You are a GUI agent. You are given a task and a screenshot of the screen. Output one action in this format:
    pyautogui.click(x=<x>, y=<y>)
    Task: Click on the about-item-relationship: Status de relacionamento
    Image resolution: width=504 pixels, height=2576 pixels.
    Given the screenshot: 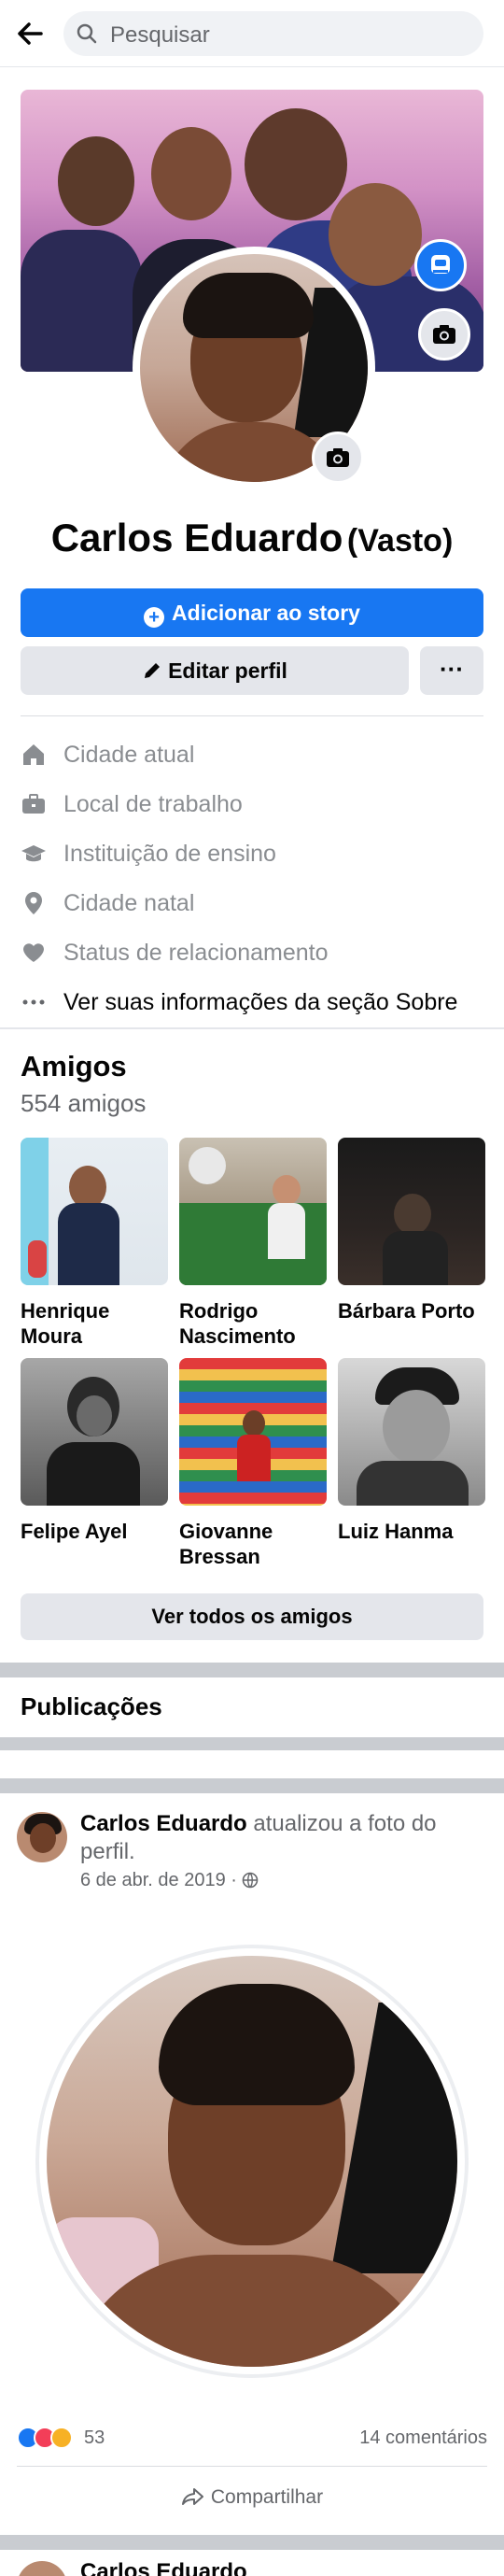 What is the action you would take?
    pyautogui.click(x=254, y=953)
    